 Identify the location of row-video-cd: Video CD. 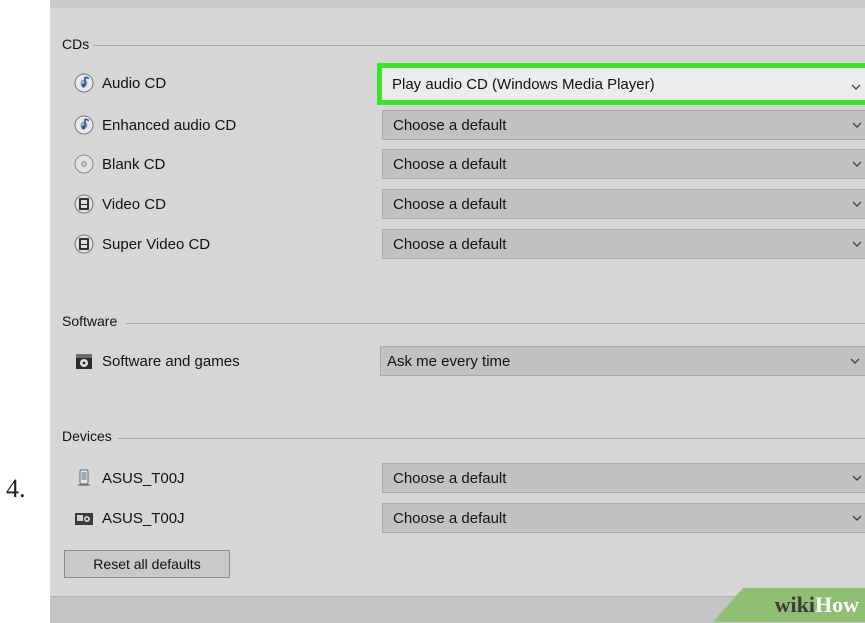
(120, 204).